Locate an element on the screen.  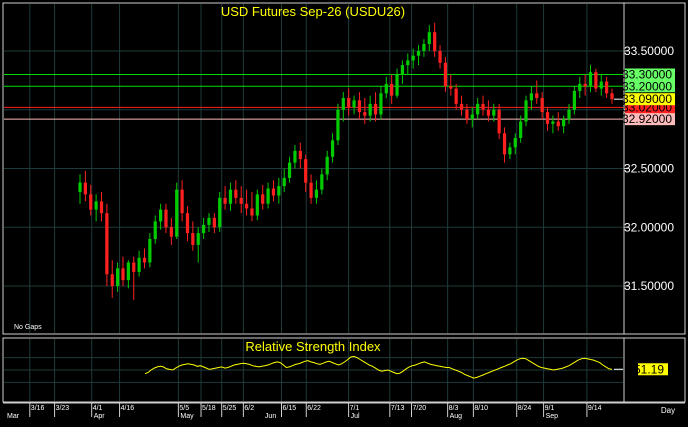
x-tick-label: 4/1 is located at coordinates (98, 408).